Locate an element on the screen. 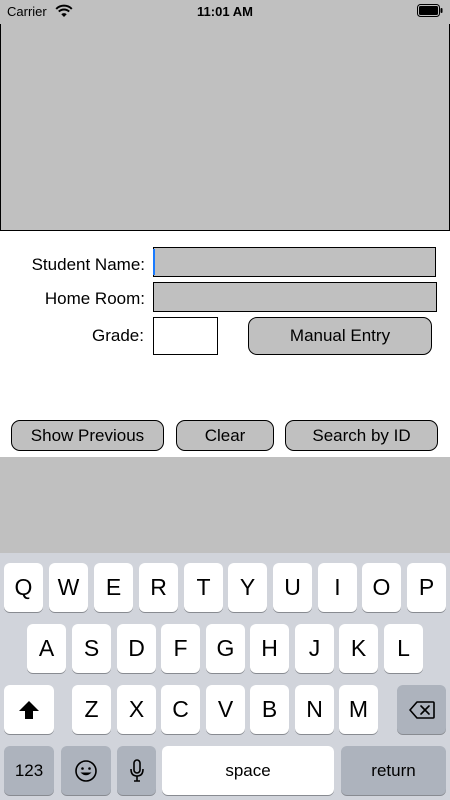 Image resolution: width=450 pixels, height=800 pixels. key-i: I is located at coordinates (337, 587).